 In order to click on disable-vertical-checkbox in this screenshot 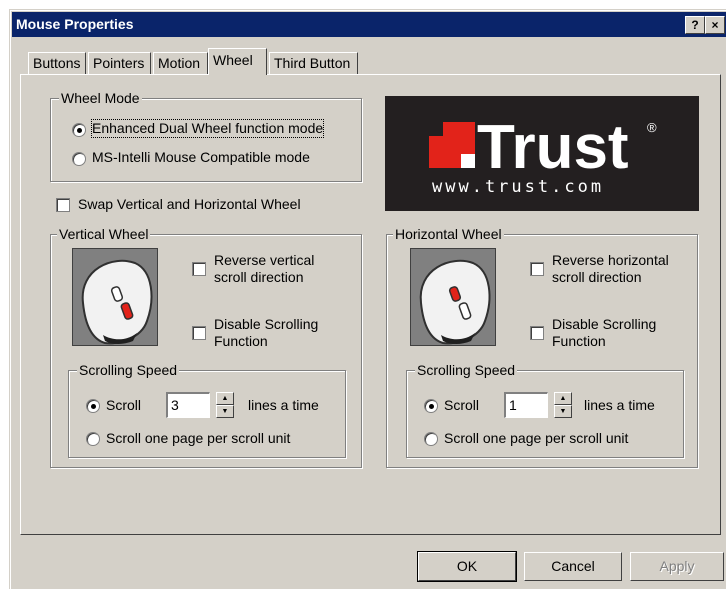, I will do `click(199, 333)`.